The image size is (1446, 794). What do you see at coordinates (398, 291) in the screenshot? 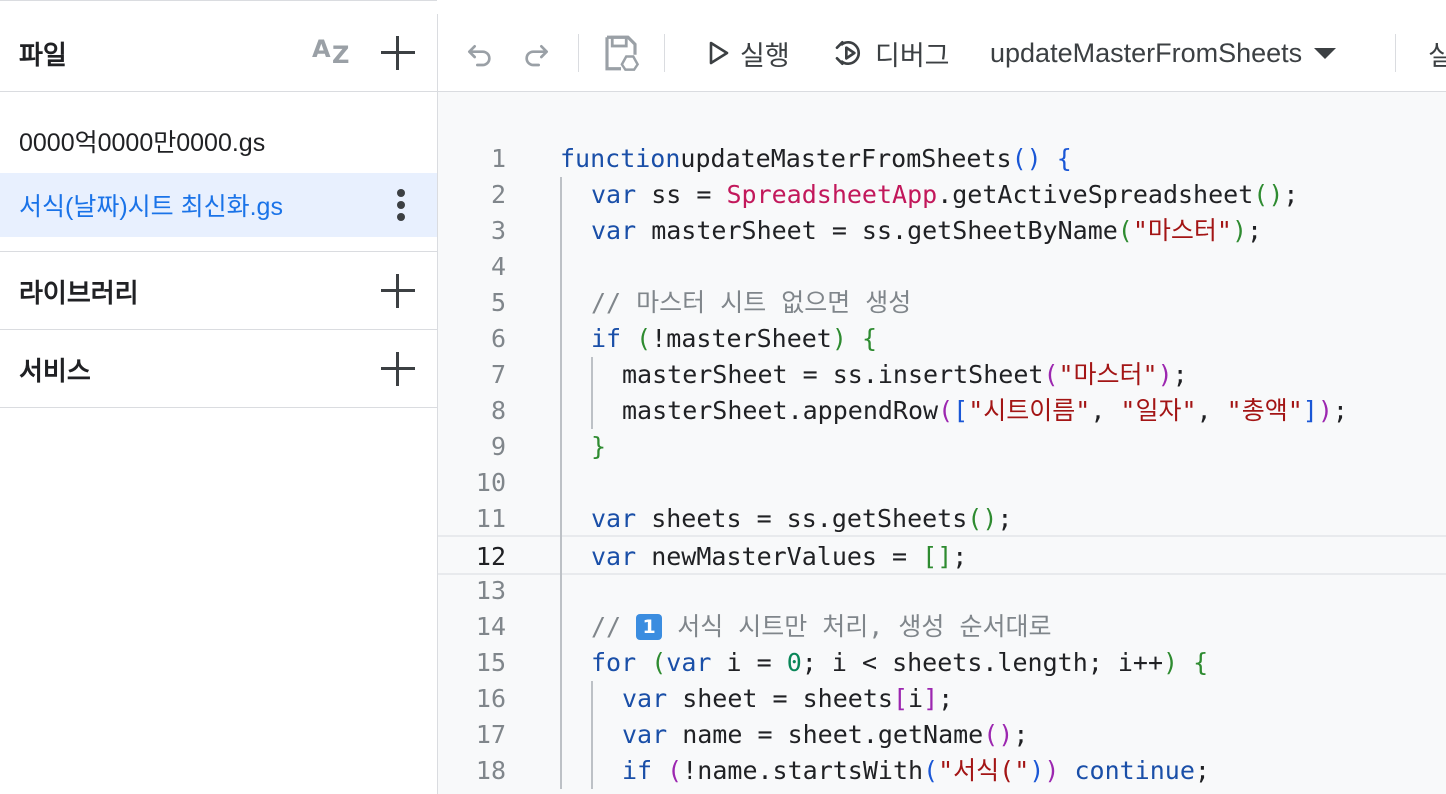
I see `add-library-button` at bounding box center [398, 291].